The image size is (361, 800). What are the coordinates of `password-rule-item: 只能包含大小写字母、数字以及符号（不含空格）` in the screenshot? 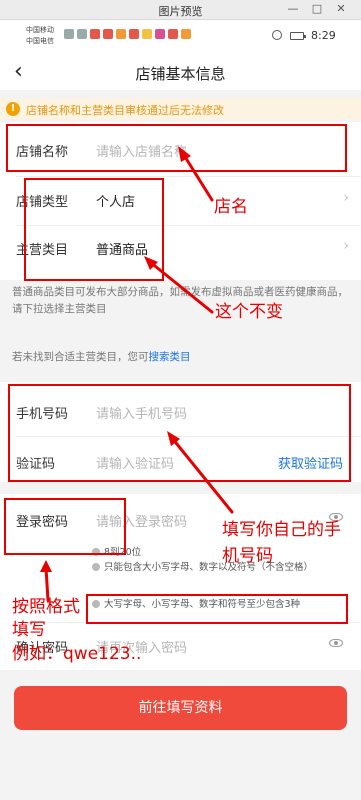 It's located at (219, 567).